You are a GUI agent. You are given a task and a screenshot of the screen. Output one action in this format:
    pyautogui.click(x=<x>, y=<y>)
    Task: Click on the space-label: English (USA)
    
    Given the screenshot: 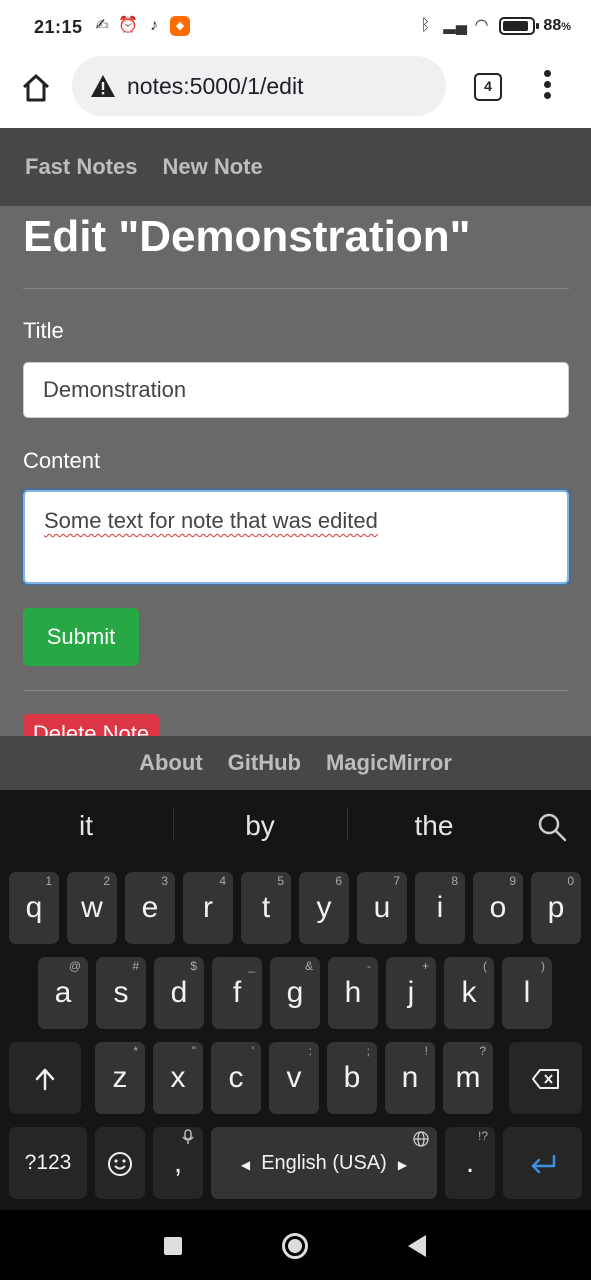 What is the action you would take?
    pyautogui.click(x=324, y=1163)
    